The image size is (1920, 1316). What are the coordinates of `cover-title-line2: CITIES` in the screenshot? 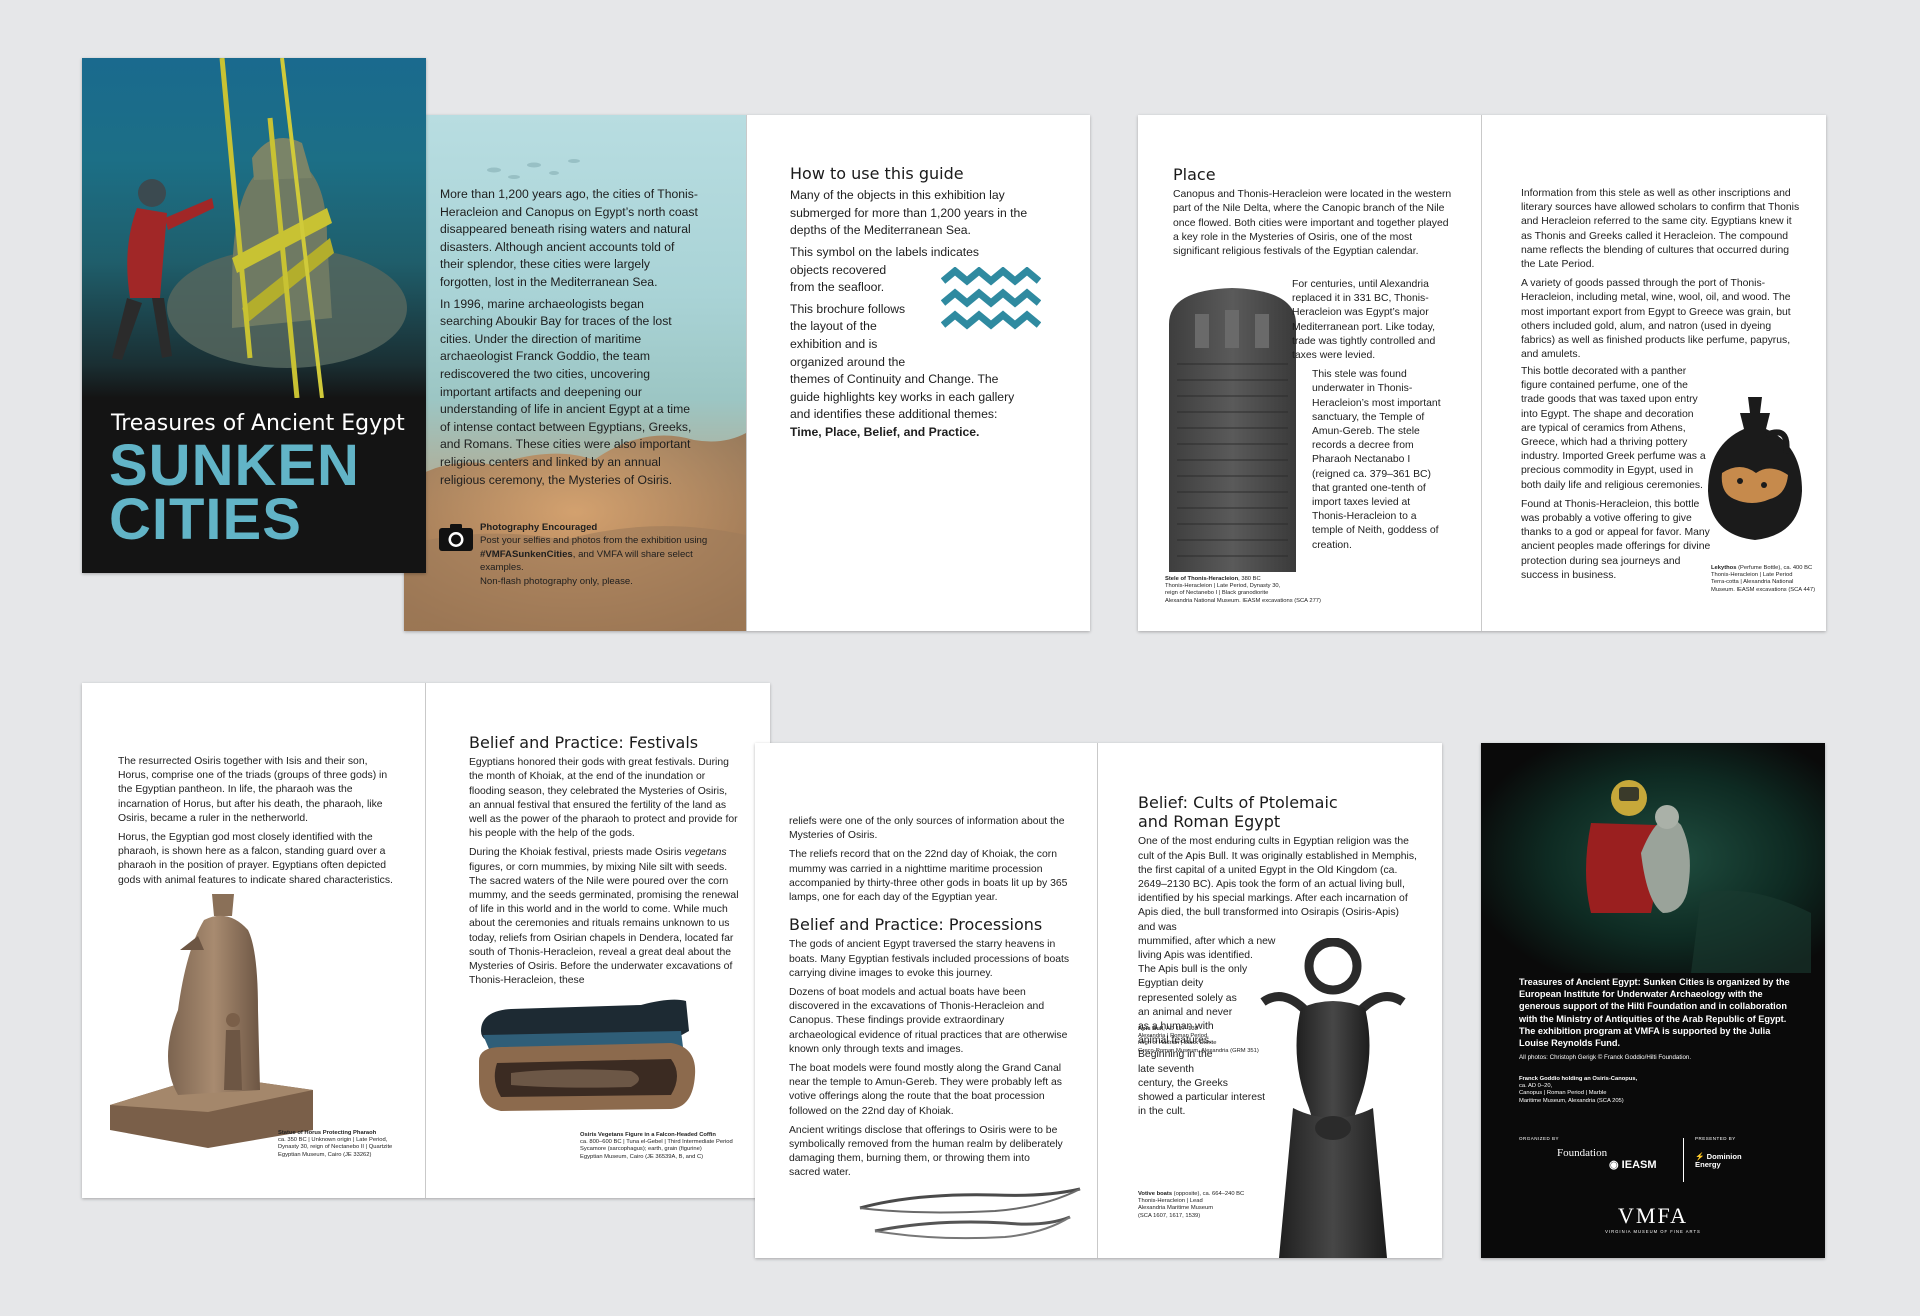 It's located at (205, 519).